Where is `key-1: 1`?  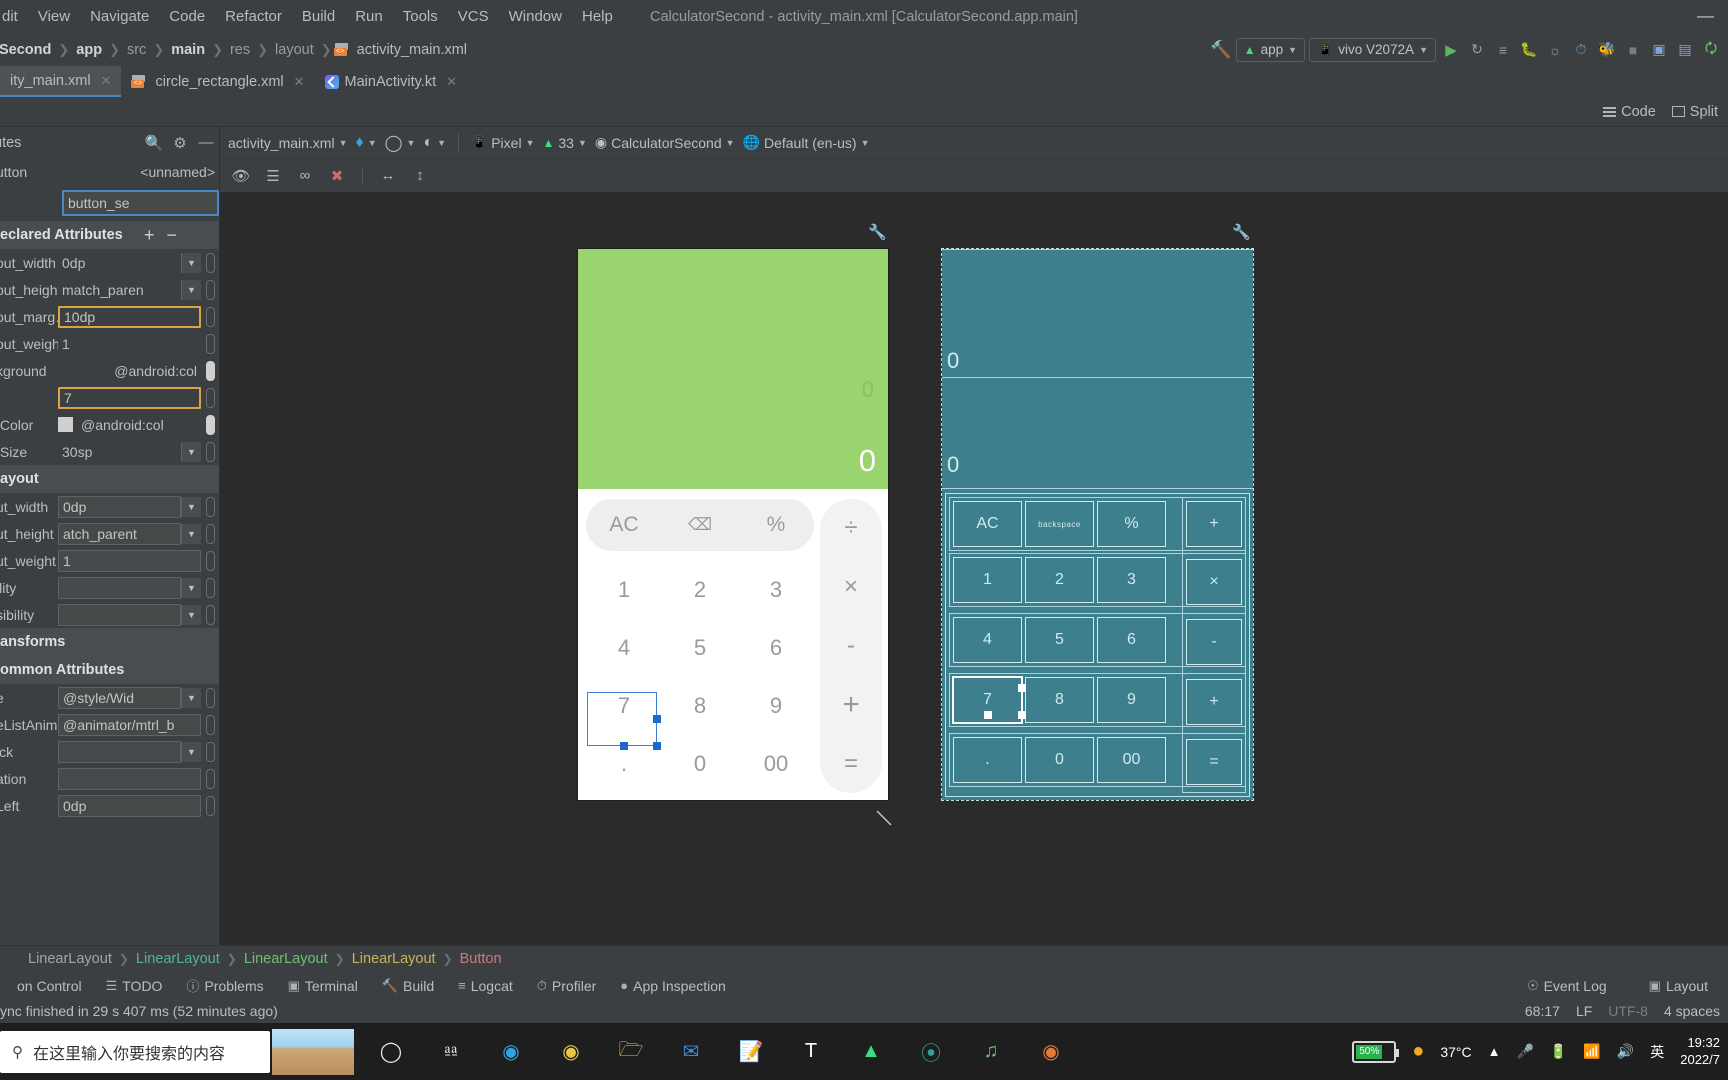
key-1: 1 is located at coordinates (624, 590).